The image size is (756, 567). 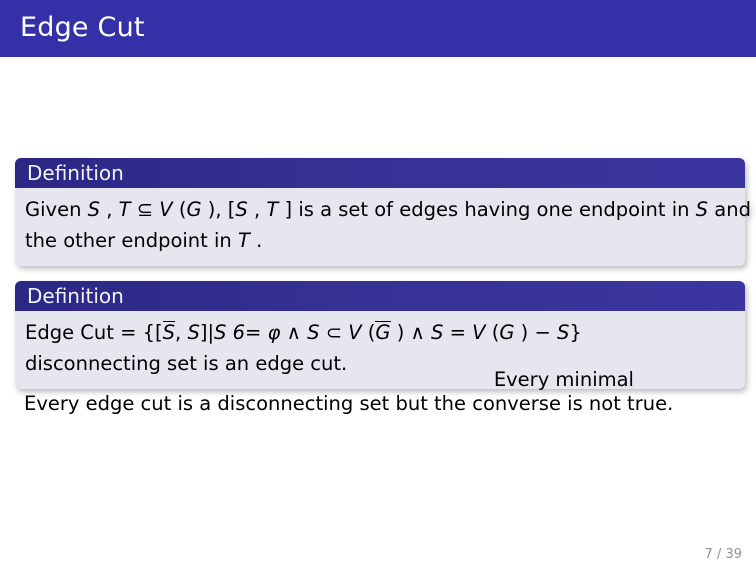 I want to click on def2-var-g2: G, so click(x=507, y=332).